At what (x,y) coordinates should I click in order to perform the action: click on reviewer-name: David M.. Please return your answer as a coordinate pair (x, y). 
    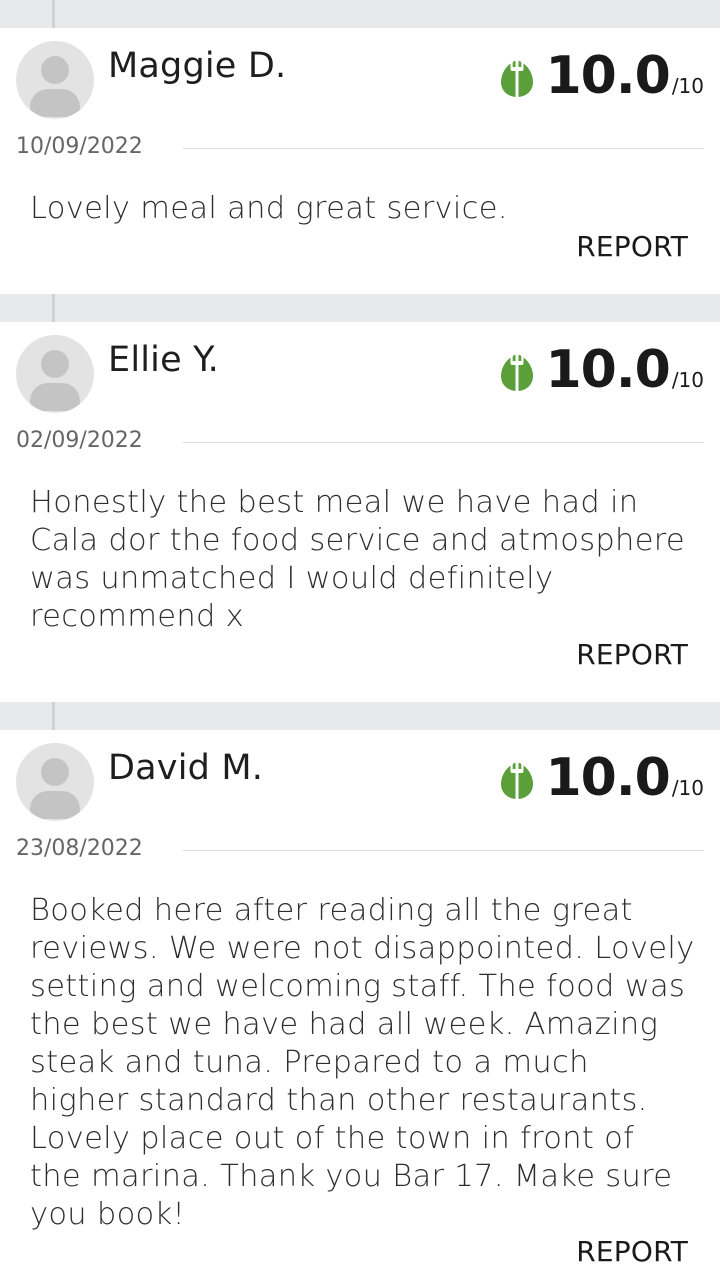
    Looking at the image, I should click on (186, 768).